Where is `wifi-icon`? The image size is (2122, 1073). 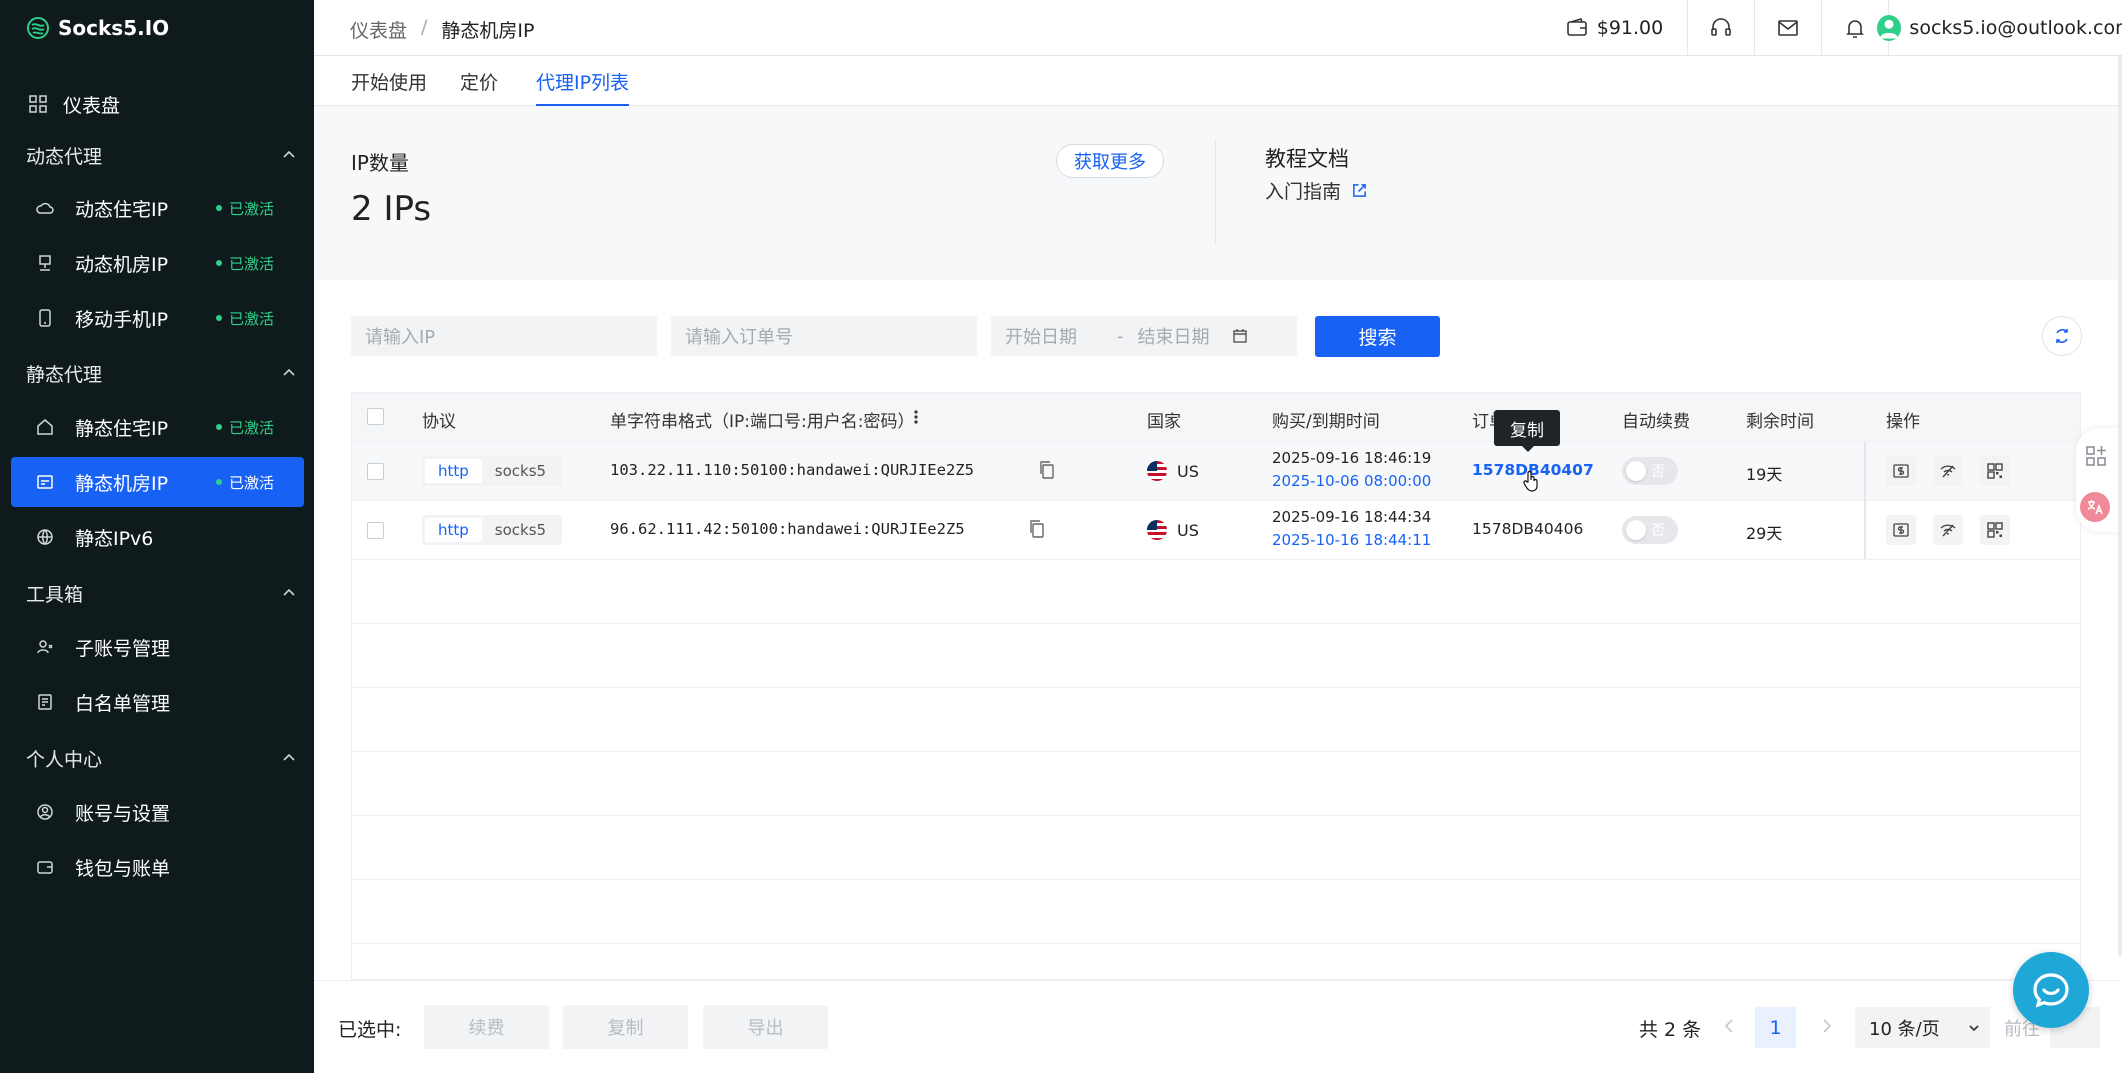 wifi-icon is located at coordinates (1948, 471).